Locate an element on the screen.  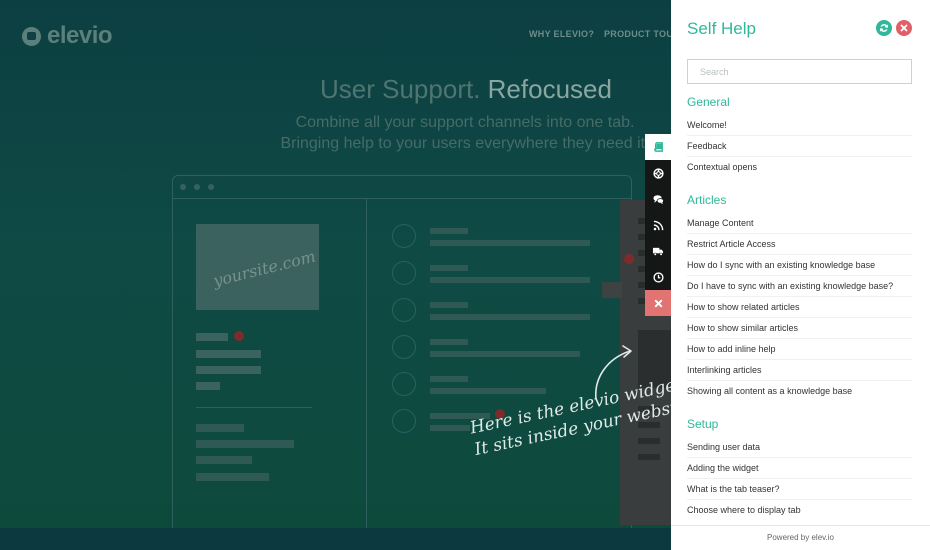
widget-tab-bar is located at coordinates (658, 225).